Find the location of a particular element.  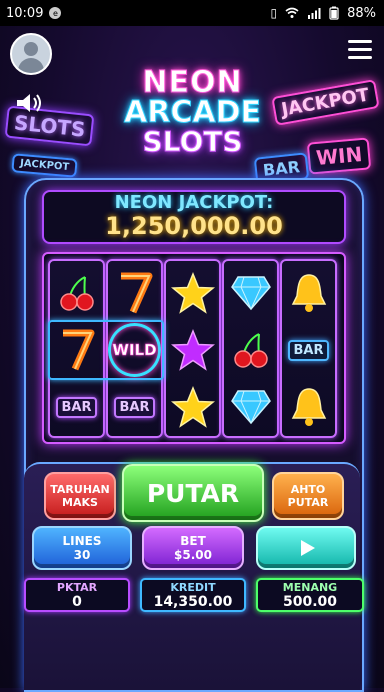

win-value: 500.00 is located at coordinates (310, 602).